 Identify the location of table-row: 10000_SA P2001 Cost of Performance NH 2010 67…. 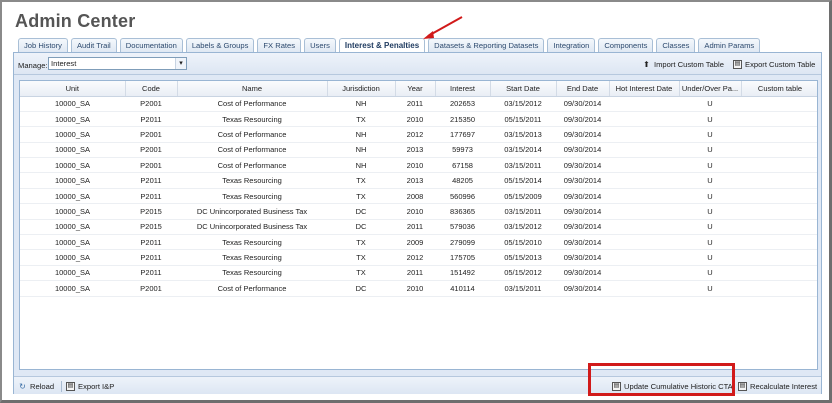
(418, 165).